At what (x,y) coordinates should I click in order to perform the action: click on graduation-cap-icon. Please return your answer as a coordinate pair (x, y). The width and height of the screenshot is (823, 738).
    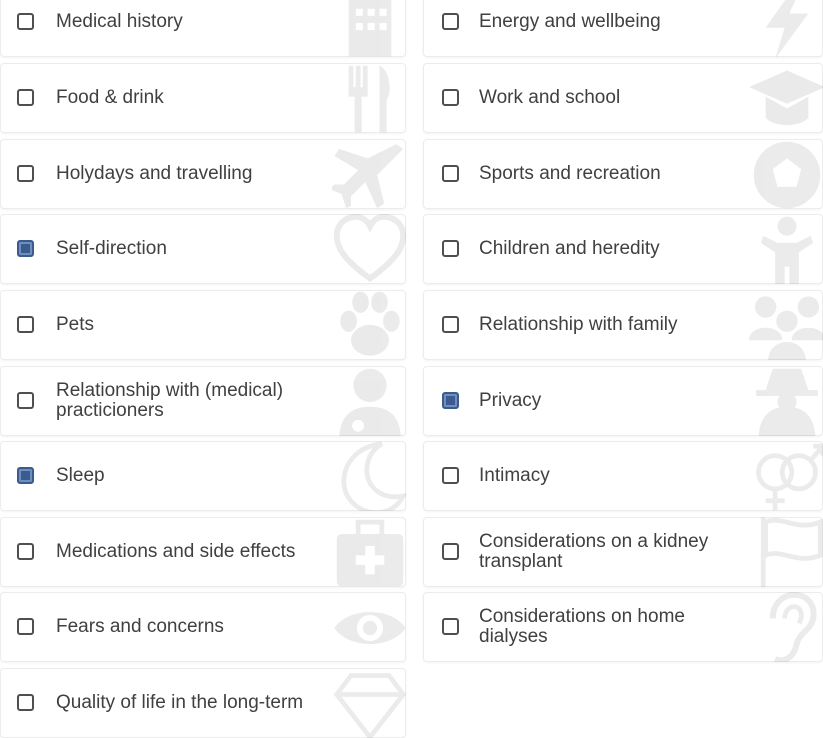
    Looking at the image, I should click on (786, 98).